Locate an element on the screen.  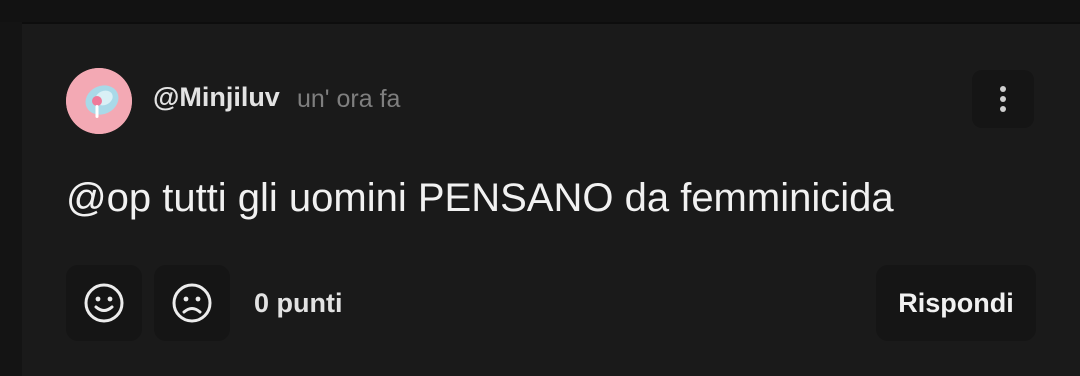
avatar-image is located at coordinates (99, 101).